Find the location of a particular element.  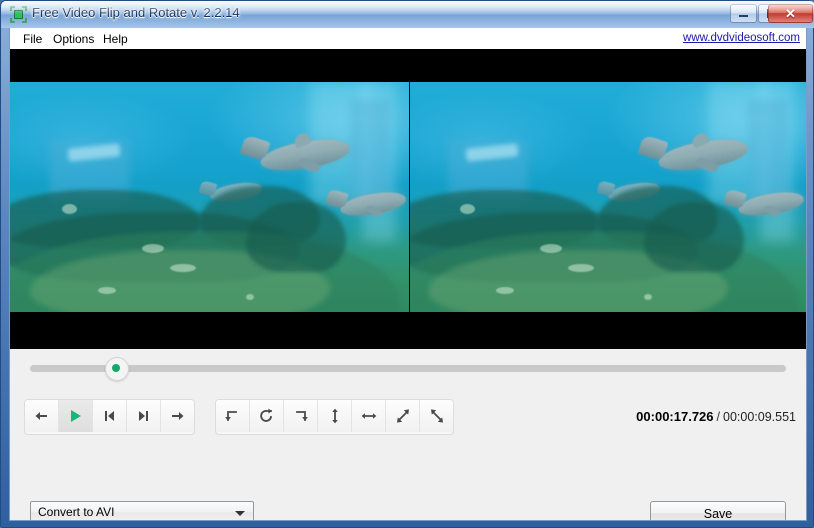

flip-horizontal-button is located at coordinates (369, 416).